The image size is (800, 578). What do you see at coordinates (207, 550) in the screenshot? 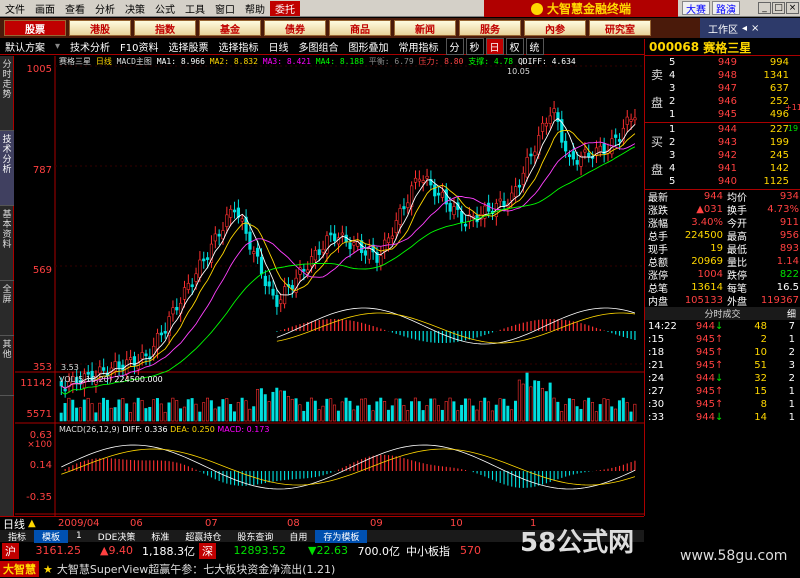
I see `sz-label: 深` at bounding box center [207, 550].